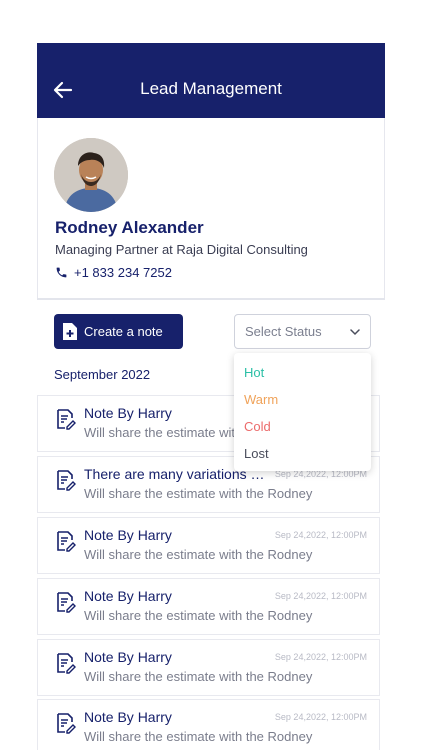  I want to click on chevron-down-icon, so click(355, 331).